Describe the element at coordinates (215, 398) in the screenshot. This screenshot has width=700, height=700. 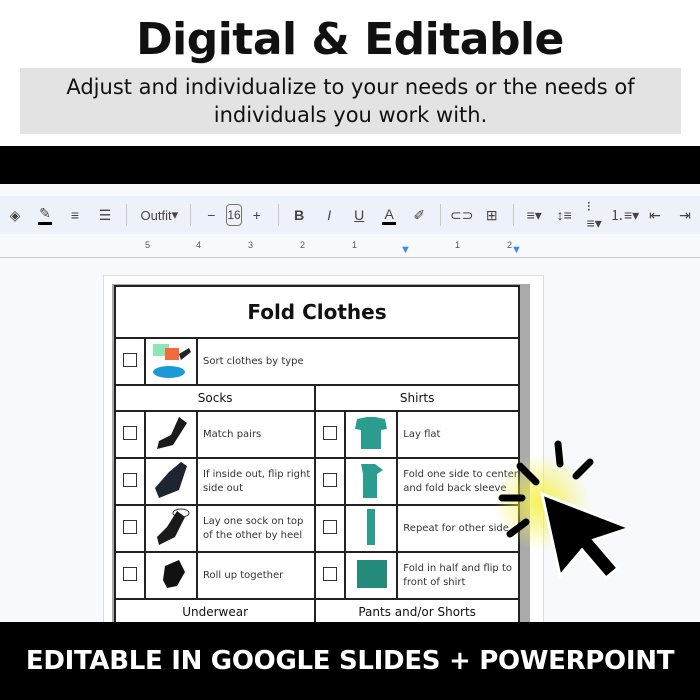
I see `section-header-socks: Socks` at that location.